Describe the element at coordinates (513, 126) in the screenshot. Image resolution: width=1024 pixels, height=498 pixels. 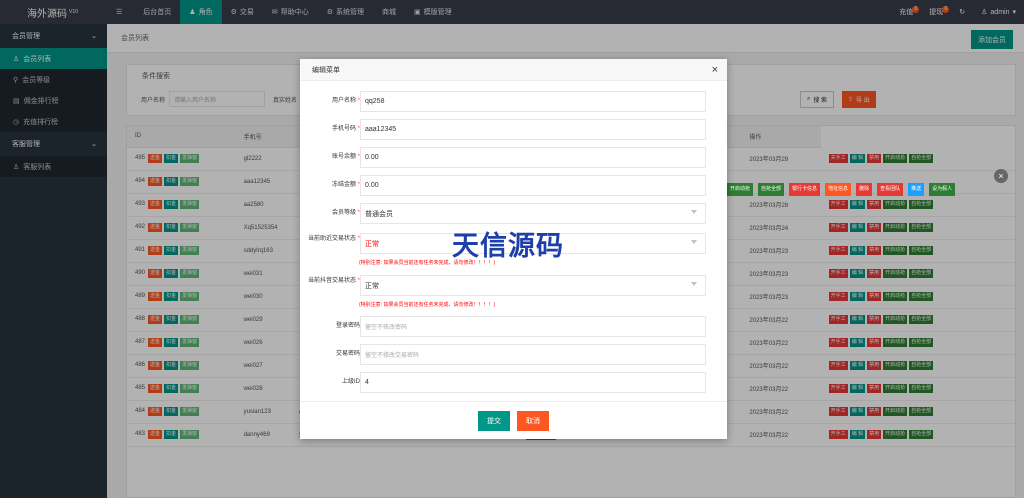
I see `form-row: 手机号码 *aaa12345` at that location.